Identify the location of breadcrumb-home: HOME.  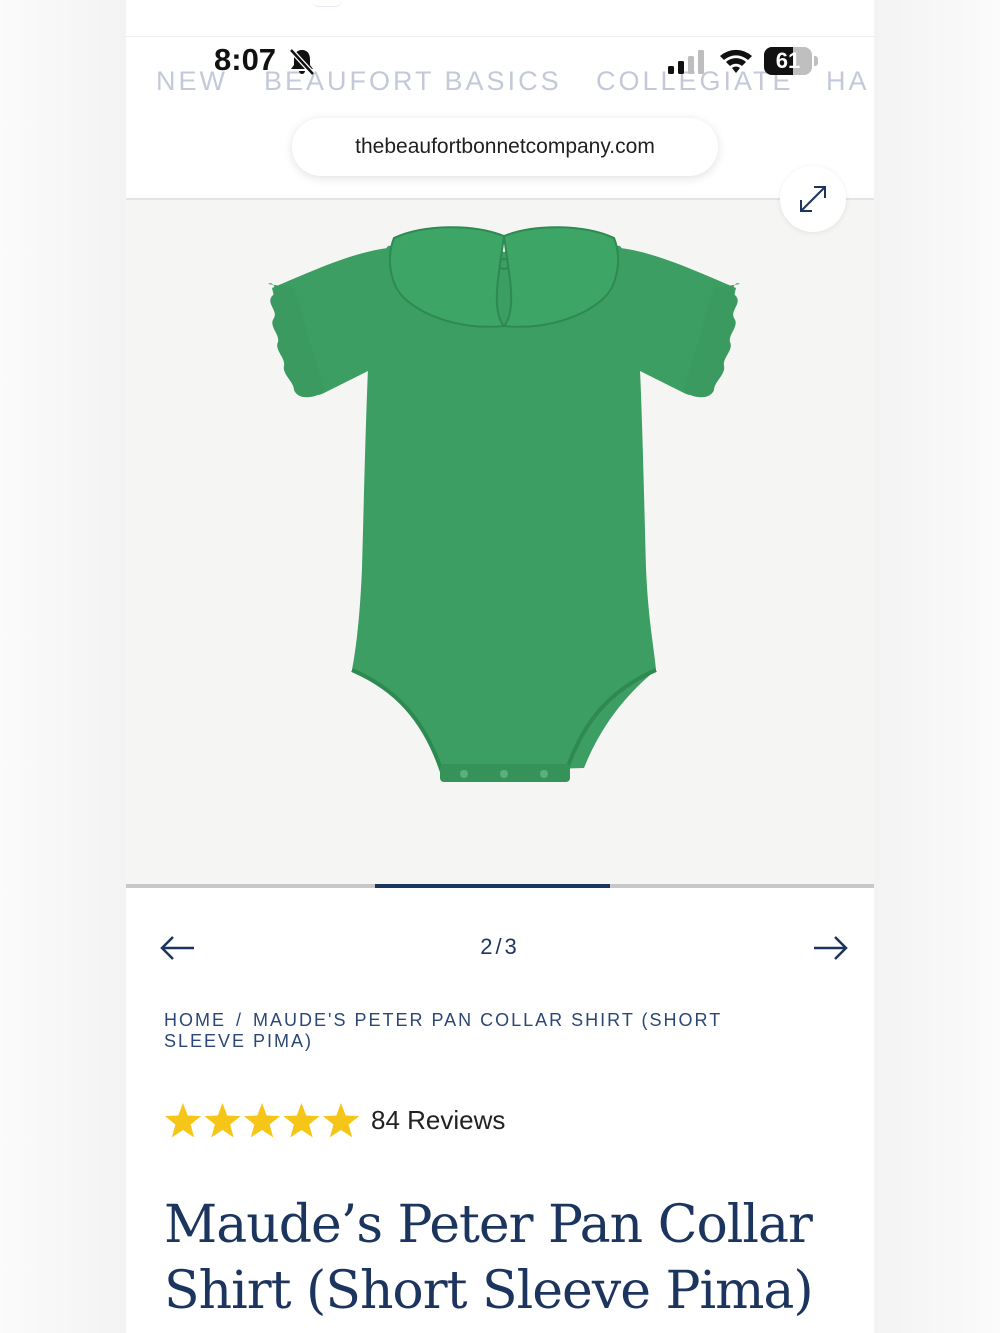
(195, 1020).